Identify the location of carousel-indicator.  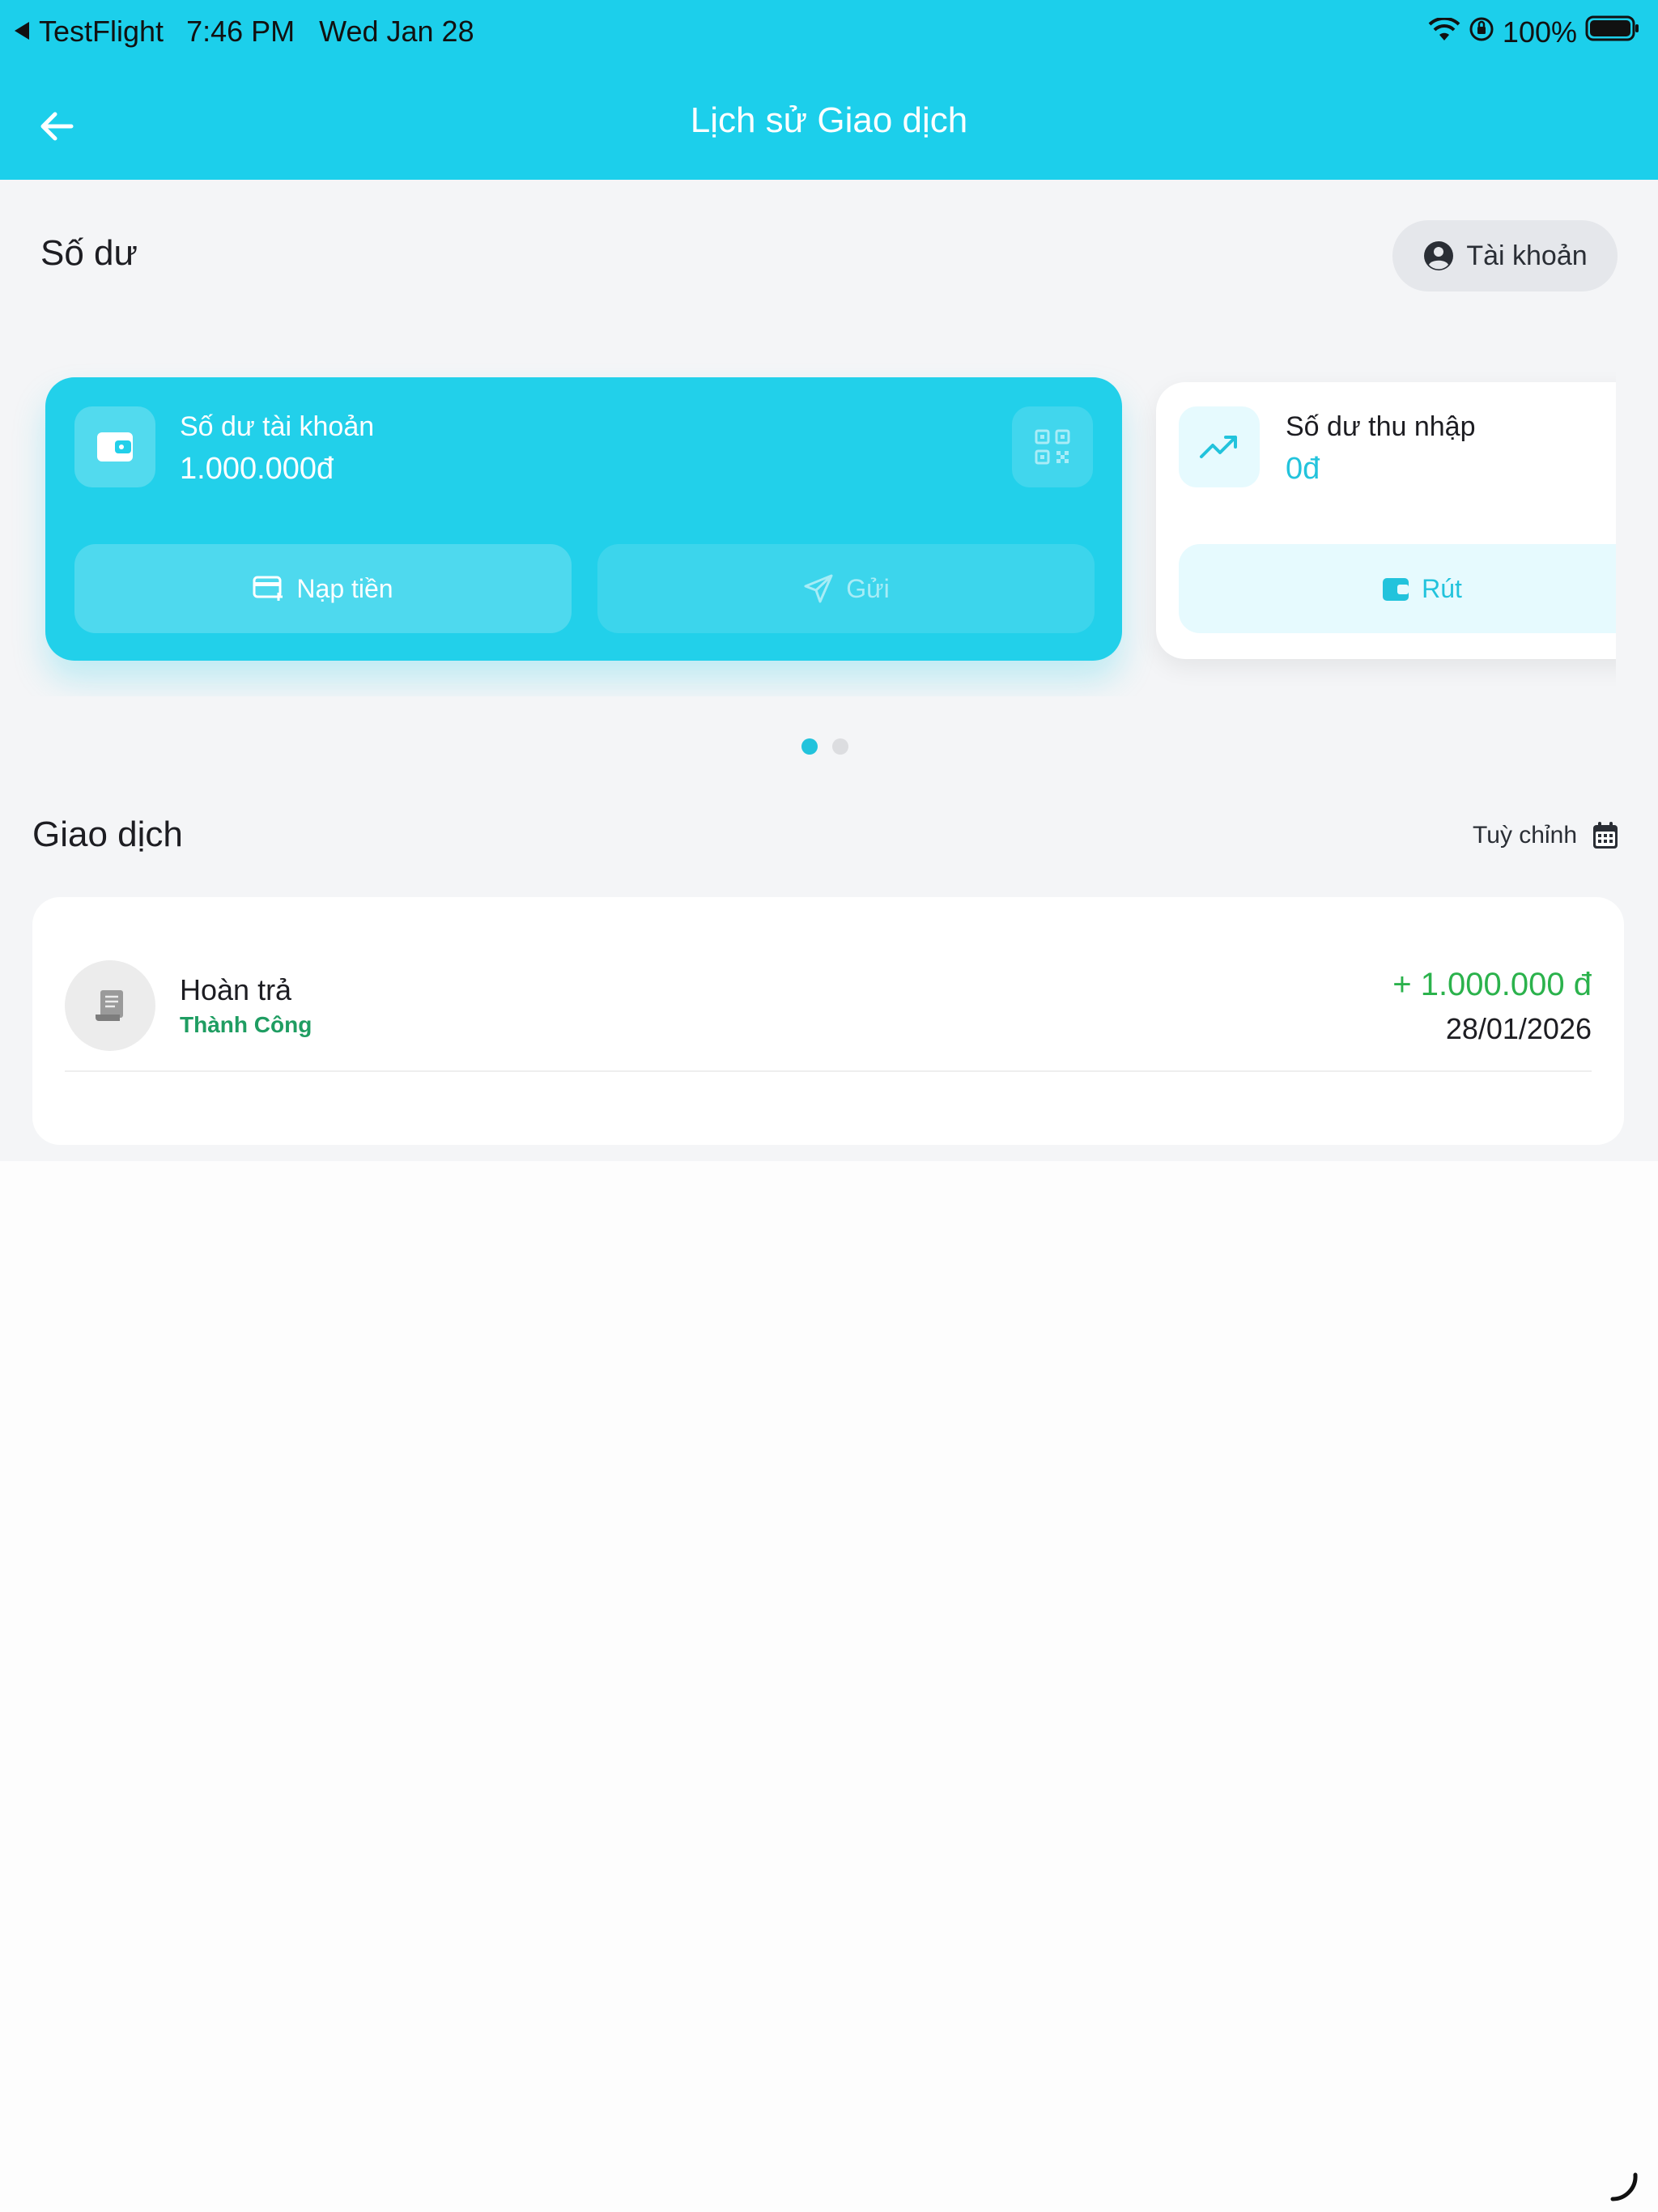
(824, 747).